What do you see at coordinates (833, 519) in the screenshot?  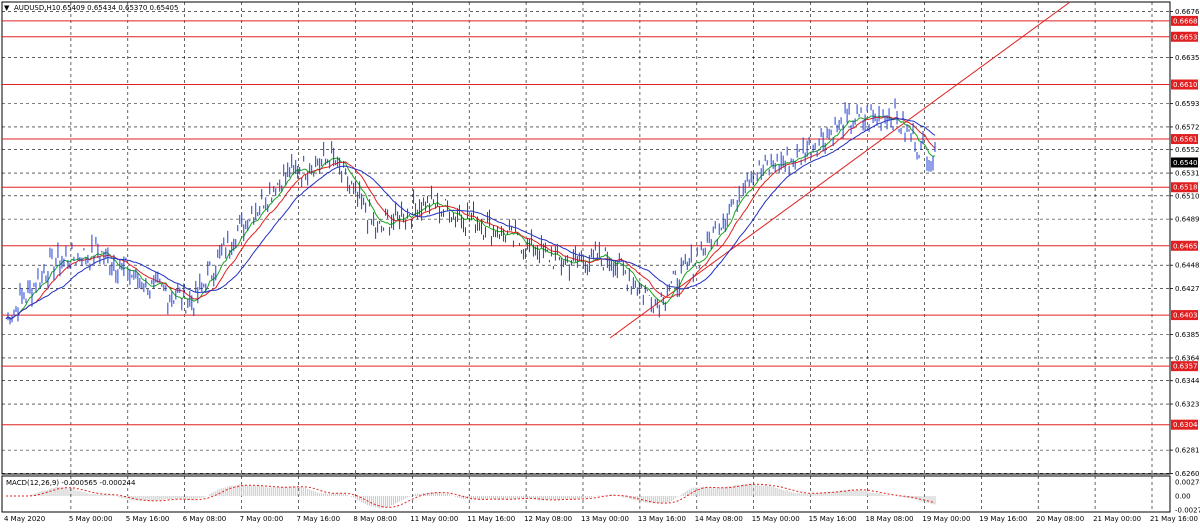 I see `time-tick-label: 15 May 16:00` at bounding box center [833, 519].